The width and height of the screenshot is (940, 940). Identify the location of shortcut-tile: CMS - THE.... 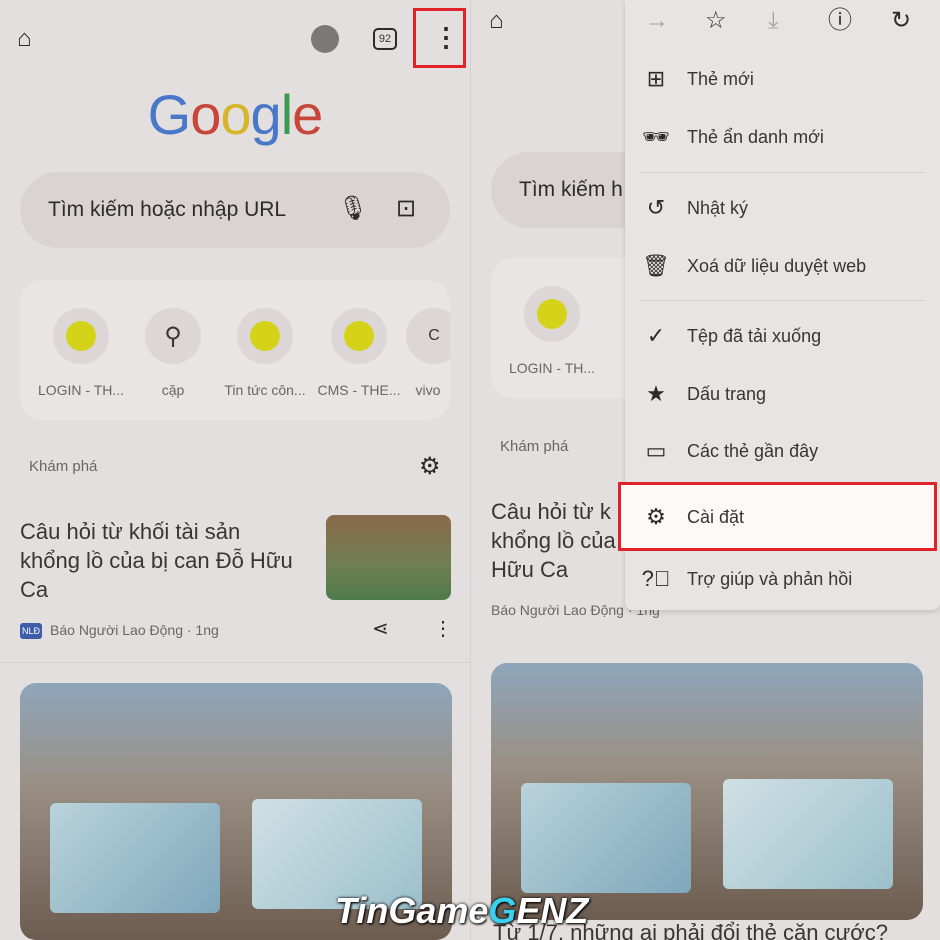
(359, 353).